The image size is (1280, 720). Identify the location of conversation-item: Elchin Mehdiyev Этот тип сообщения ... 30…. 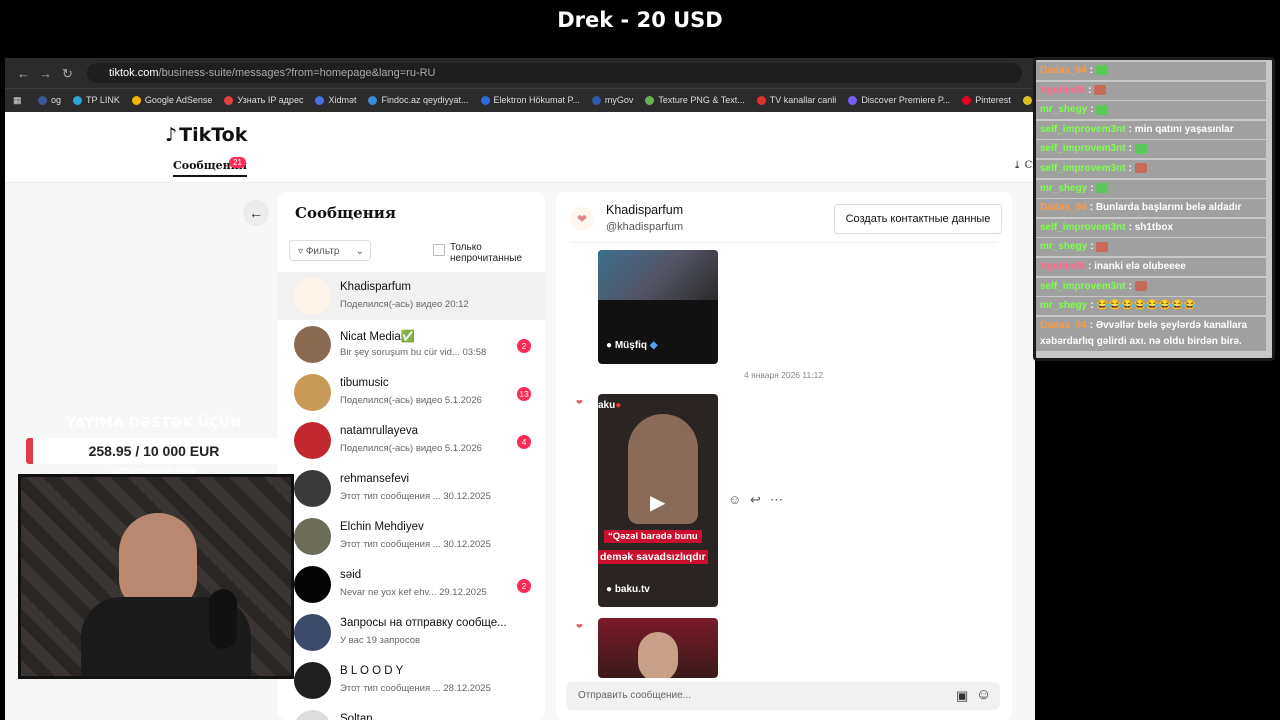
(411, 536).